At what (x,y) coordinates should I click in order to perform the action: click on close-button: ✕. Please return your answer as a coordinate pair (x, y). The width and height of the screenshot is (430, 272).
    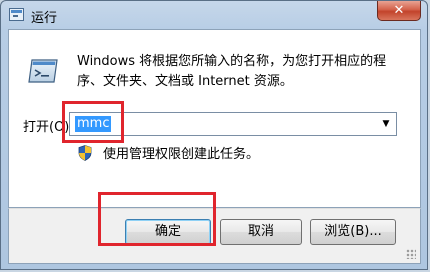
    Looking at the image, I should click on (399, 11).